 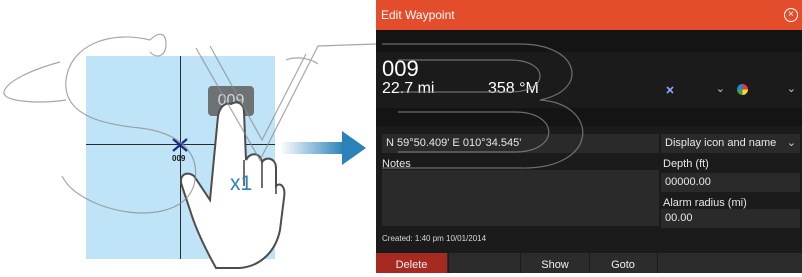 What do you see at coordinates (686, 164) in the screenshot?
I see `depth-label: Depth (ft)` at bounding box center [686, 164].